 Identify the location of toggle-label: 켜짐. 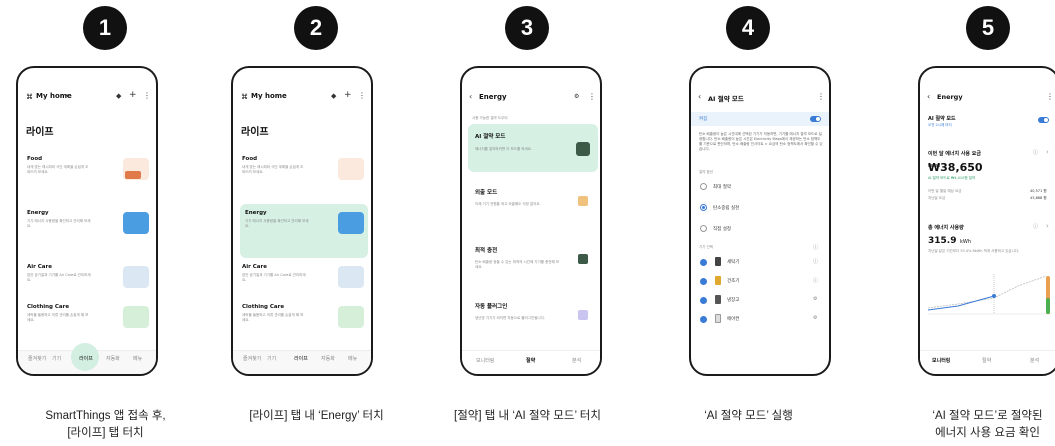
(703, 119).